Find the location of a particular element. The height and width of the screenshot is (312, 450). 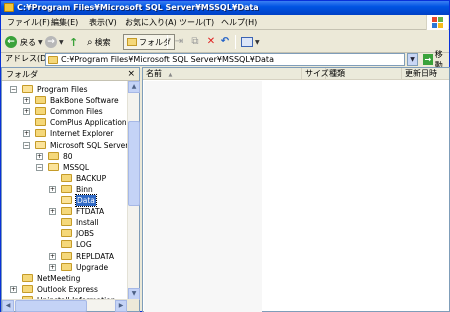

tree-item: + Common Files is located at coordinates (64, 111).